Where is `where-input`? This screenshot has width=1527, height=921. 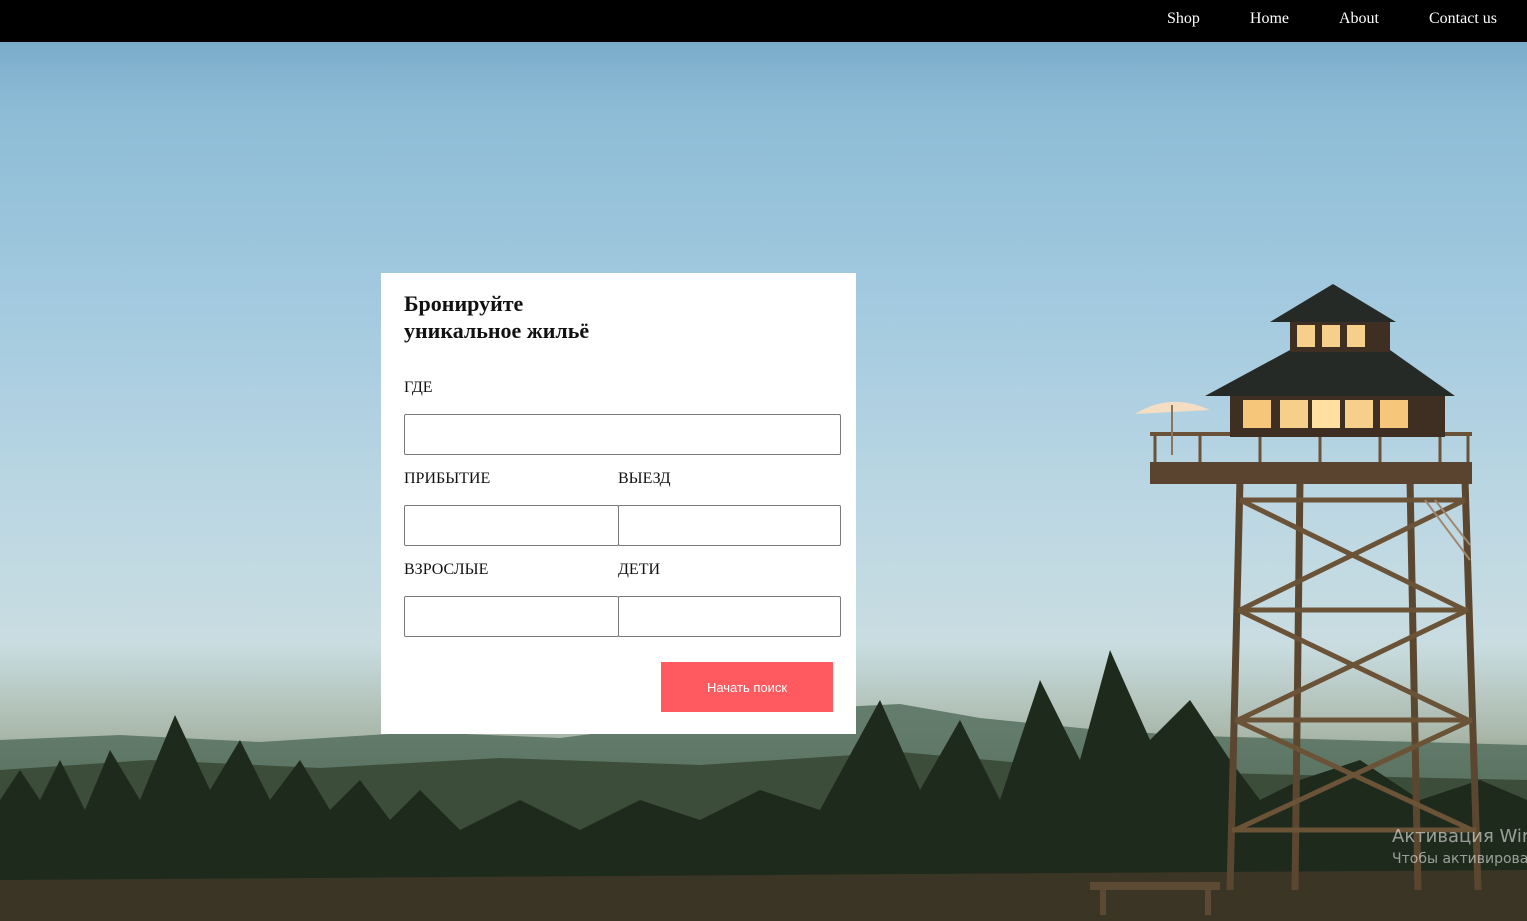 where-input is located at coordinates (622, 434).